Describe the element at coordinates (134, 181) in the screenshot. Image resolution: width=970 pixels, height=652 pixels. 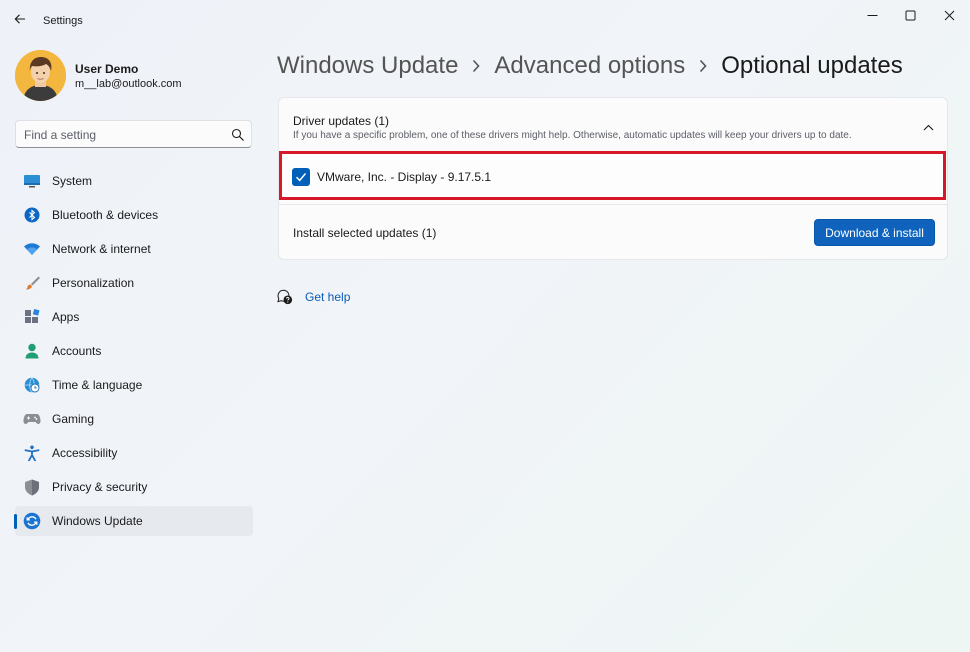
I see `sidebar-item-system: System` at that location.